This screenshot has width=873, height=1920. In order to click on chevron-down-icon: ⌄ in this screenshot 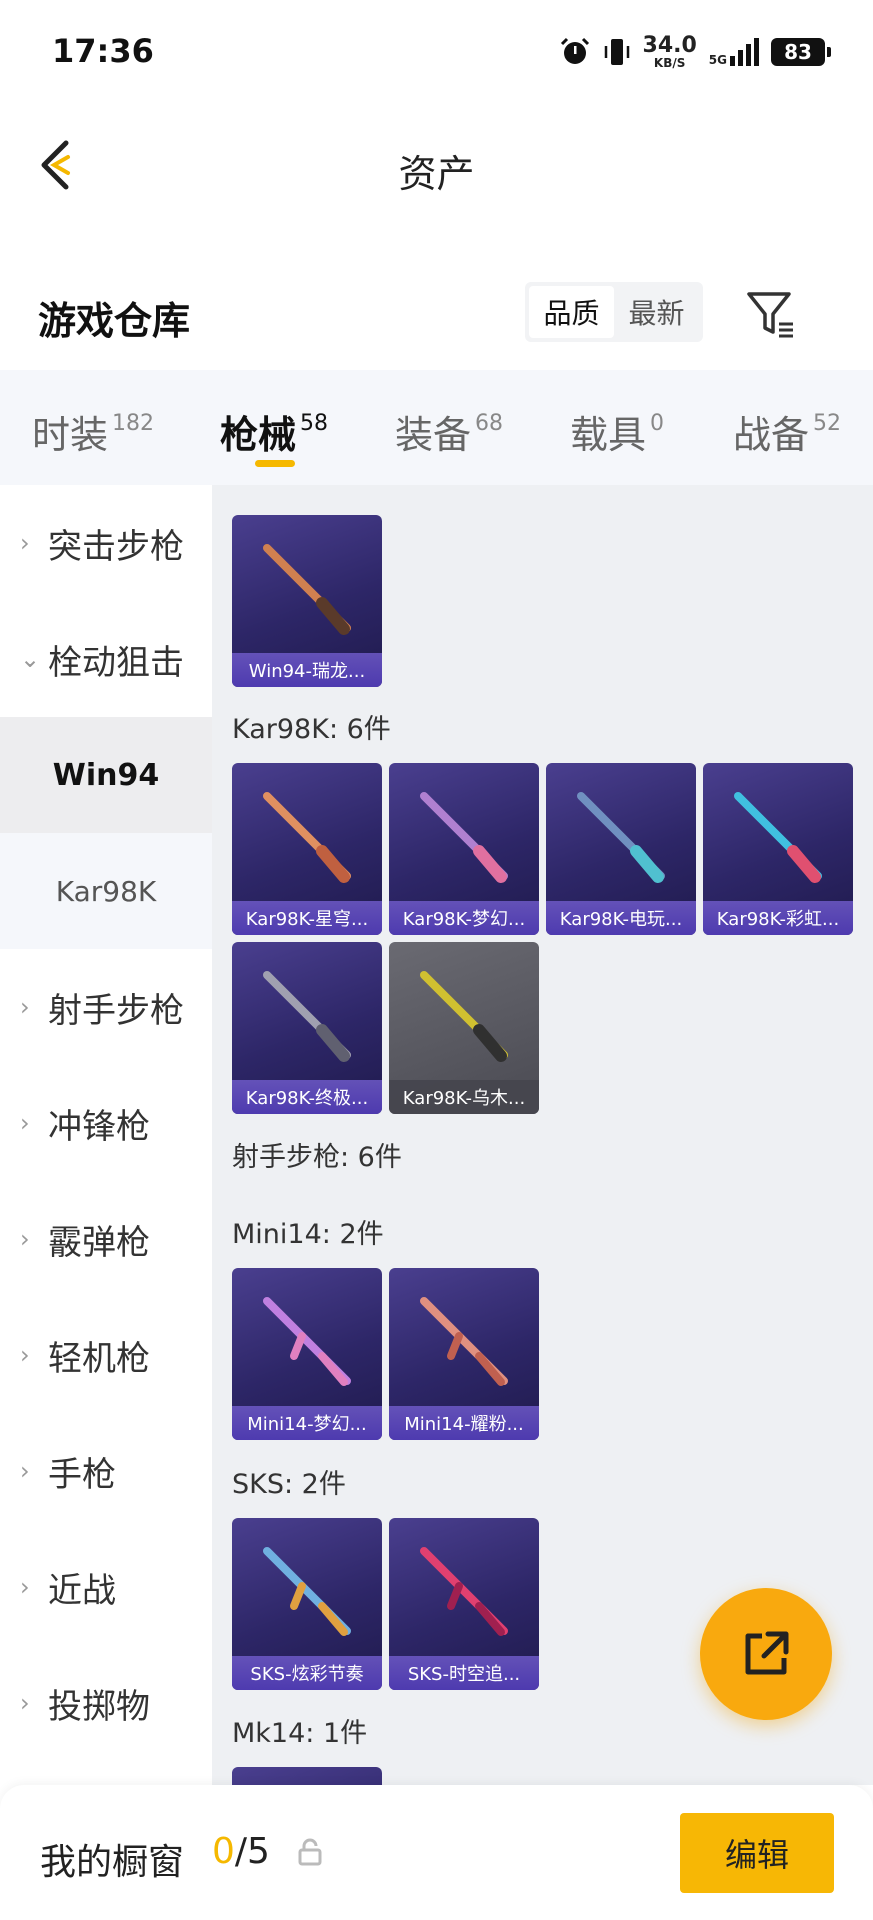, I will do `click(30, 659)`.